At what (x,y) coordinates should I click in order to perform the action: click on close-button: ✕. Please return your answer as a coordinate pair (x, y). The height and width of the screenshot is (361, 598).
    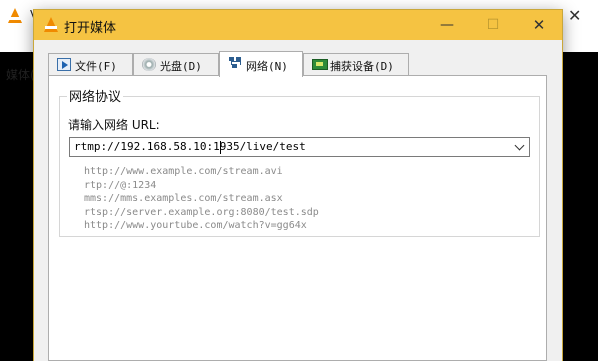
    Looking at the image, I should click on (539, 25).